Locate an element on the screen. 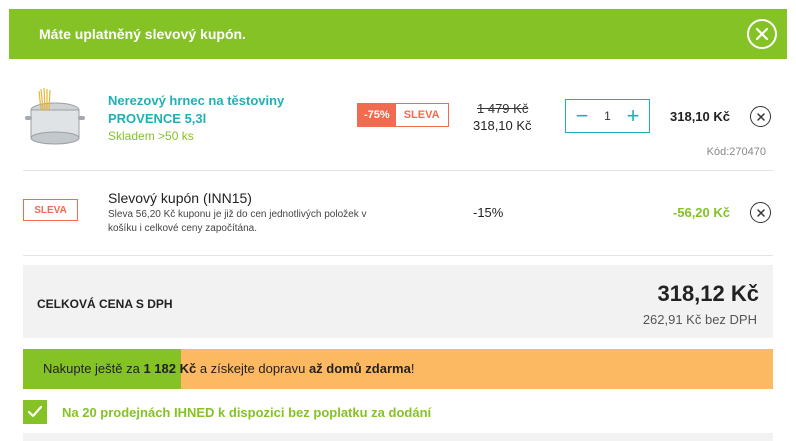 This screenshot has width=796, height=441. minus-icon: − is located at coordinates (582, 116).